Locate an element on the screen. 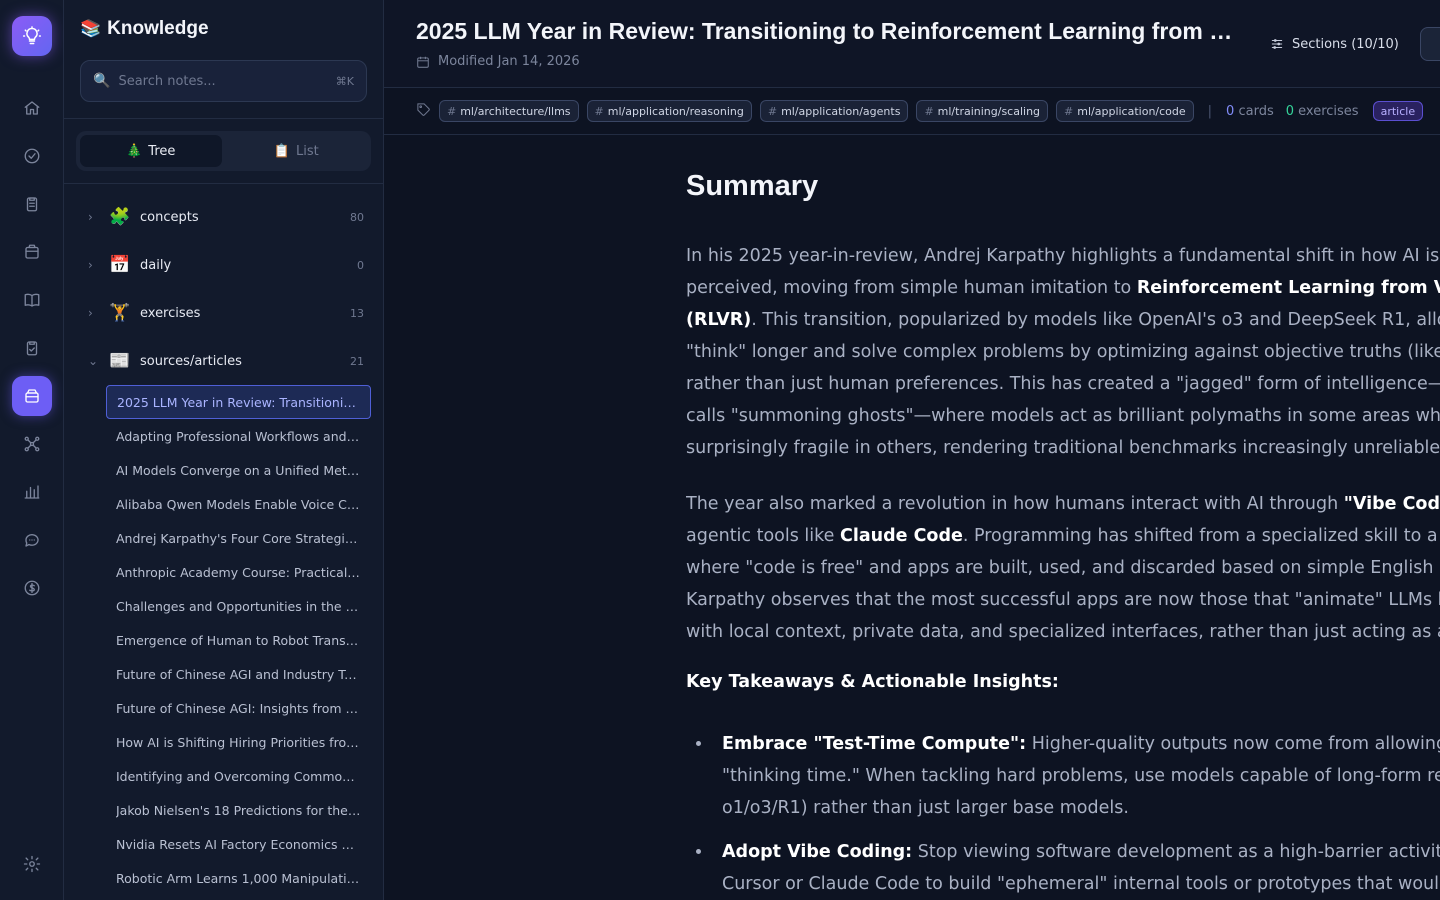 The height and width of the screenshot is (900, 1440). sections-button: Sections (10/10) is located at coordinates (1334, 44).